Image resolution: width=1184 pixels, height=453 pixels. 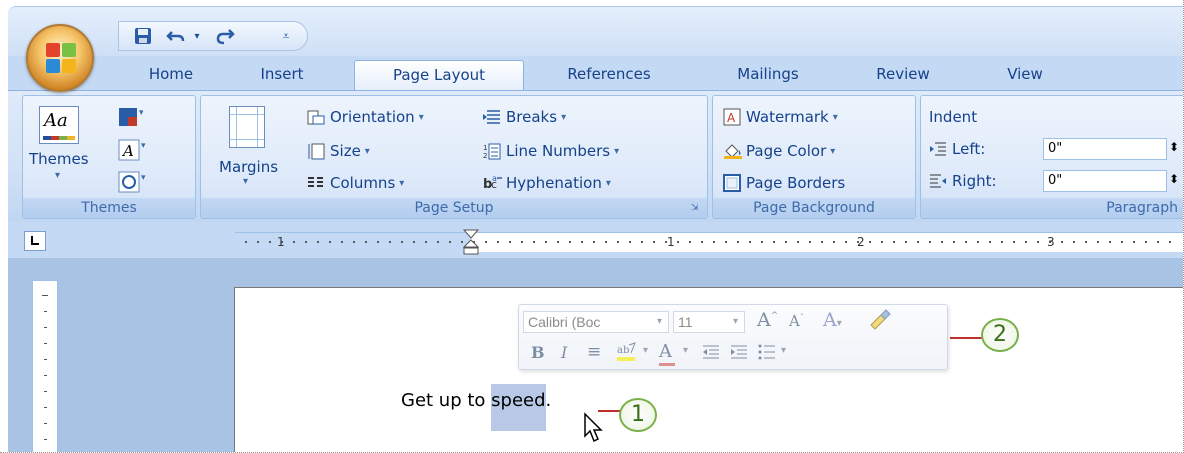 I want to click on theme-fonts-button: A ▾, so click(x=132, y=150).